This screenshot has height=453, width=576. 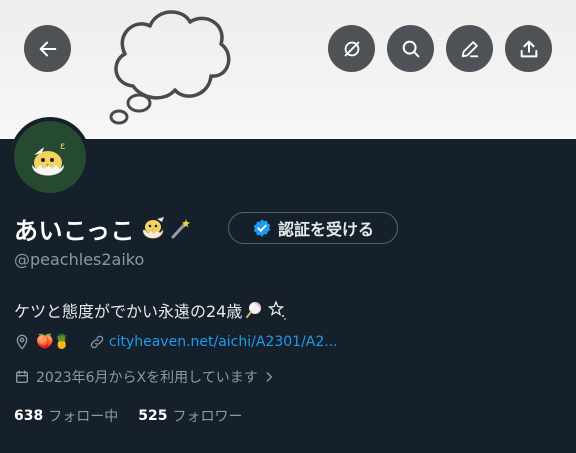 What do you see at coordinates (62, 146) in the screenshot?
I see `svg-text: ɛ` at bounding box center [62, 146].